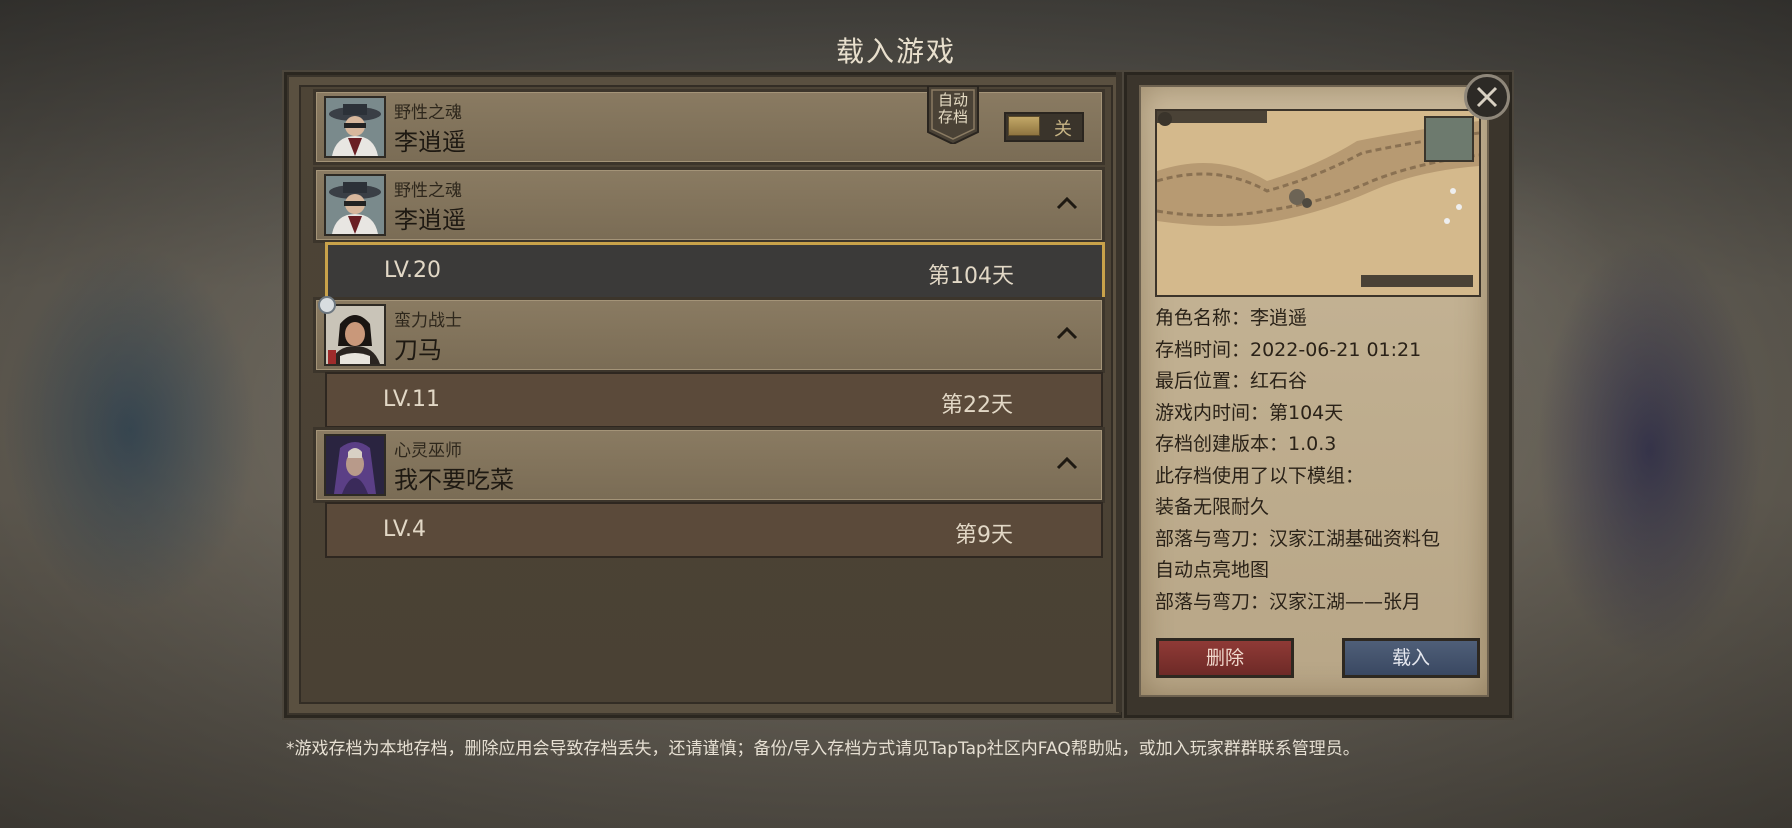 Image resolution: width=1792 pixels, height=828 pixels. Describe the element at coordinates (1249, 413) in the screenshot. I see `detail-line: 游戏内时间：第104天` at that location.